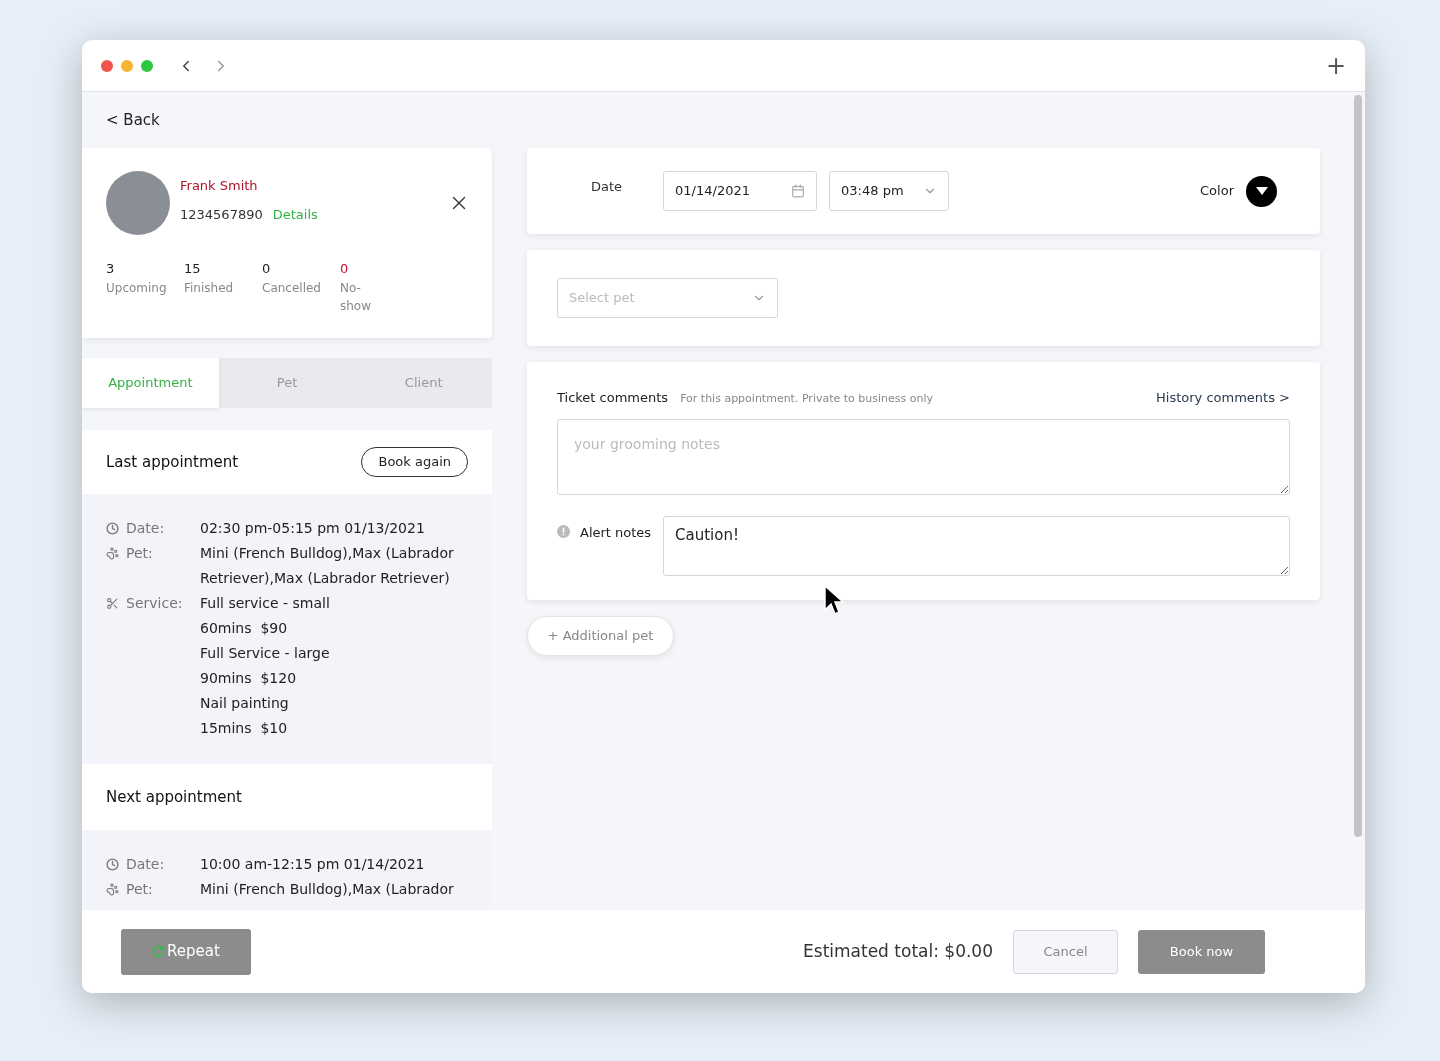 The height and width of the screenshot is (1061, 1440). Describe the element at coordinates (312, 864) in the screenshot. I see `detail-value: 10:00 am-12:15 pm 01/14/2021` at that location.